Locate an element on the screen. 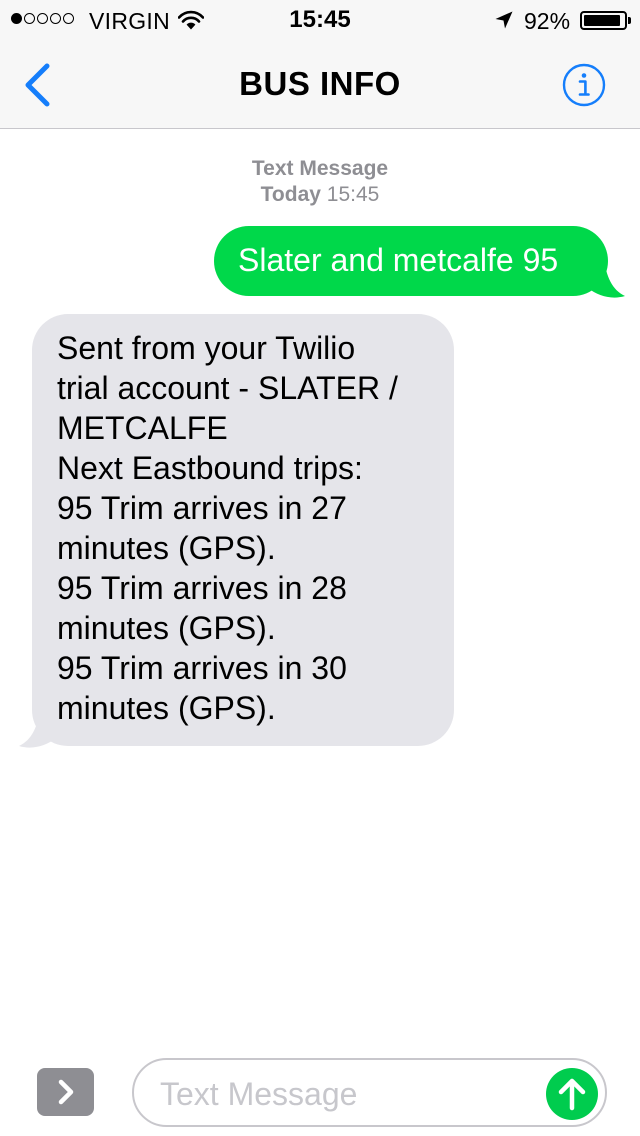  nav-bar: BUS INFO is located at coordinates (320, 84).